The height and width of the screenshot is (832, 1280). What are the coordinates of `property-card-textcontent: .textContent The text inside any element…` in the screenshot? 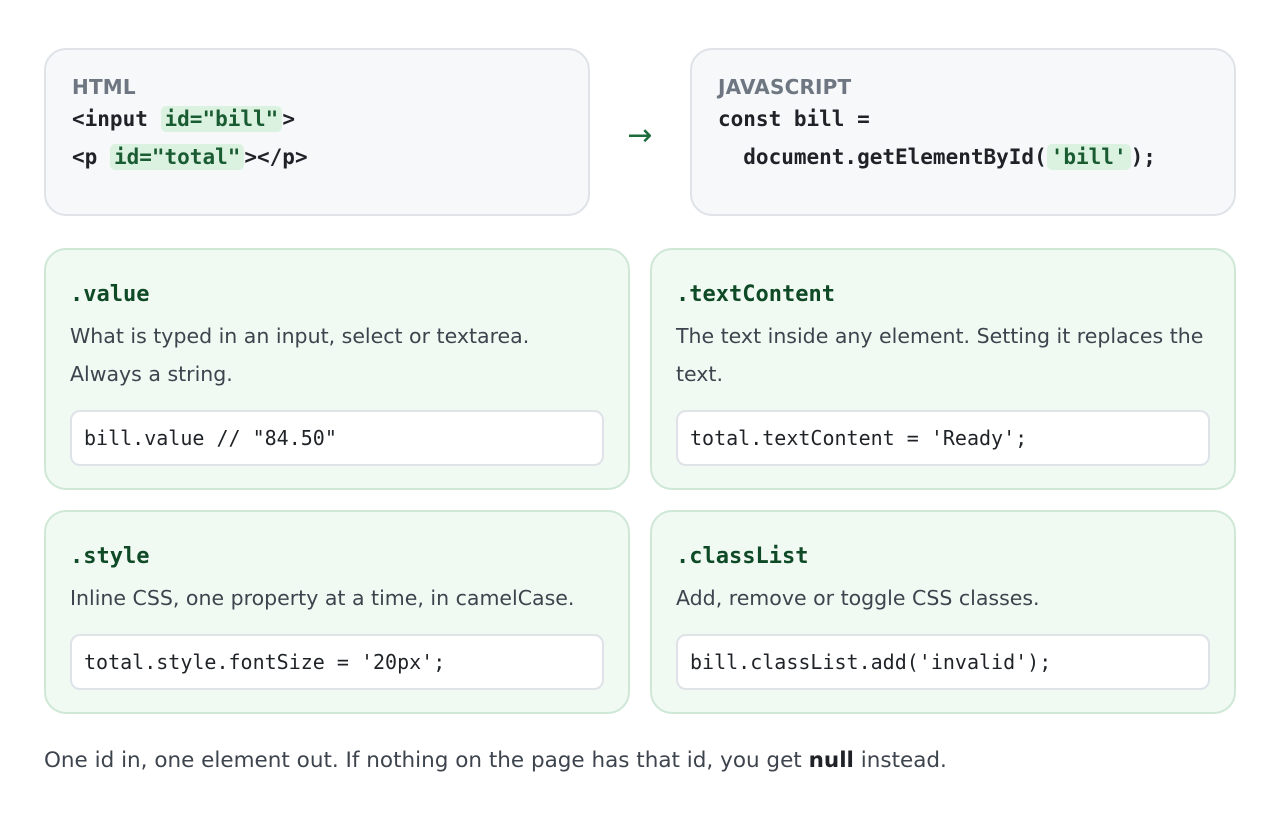 It's located at (943, 369).